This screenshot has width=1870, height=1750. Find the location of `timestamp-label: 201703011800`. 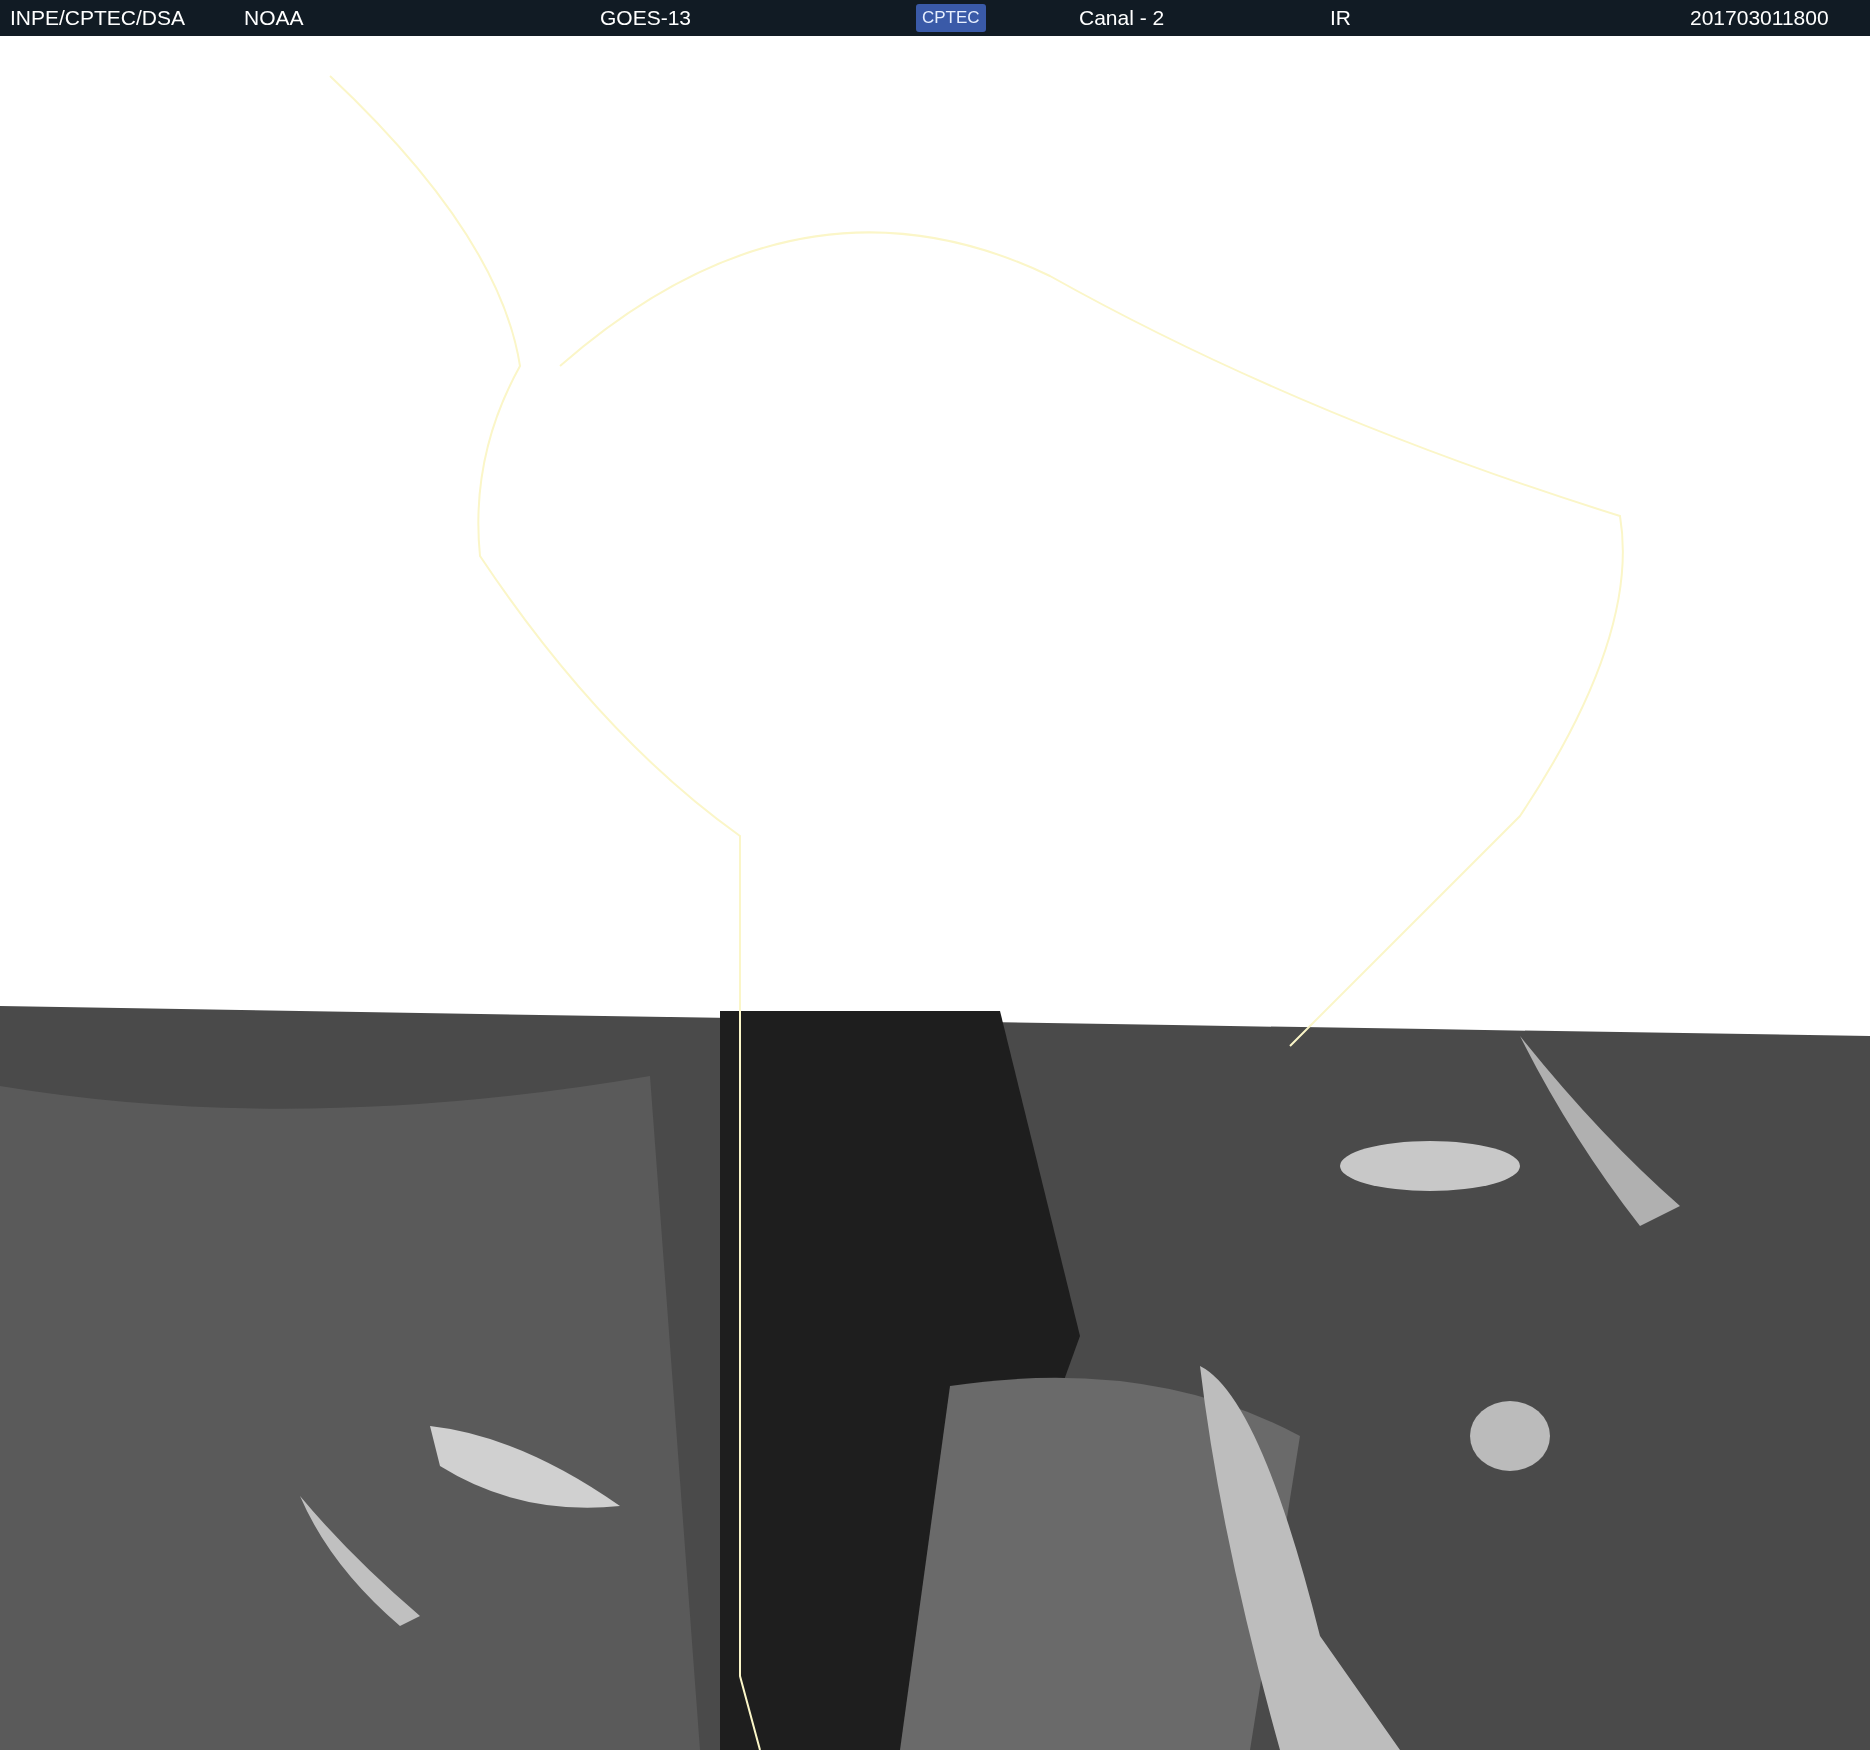

timestamp-label: 201703011800 is located at coordinates (1759, 18).